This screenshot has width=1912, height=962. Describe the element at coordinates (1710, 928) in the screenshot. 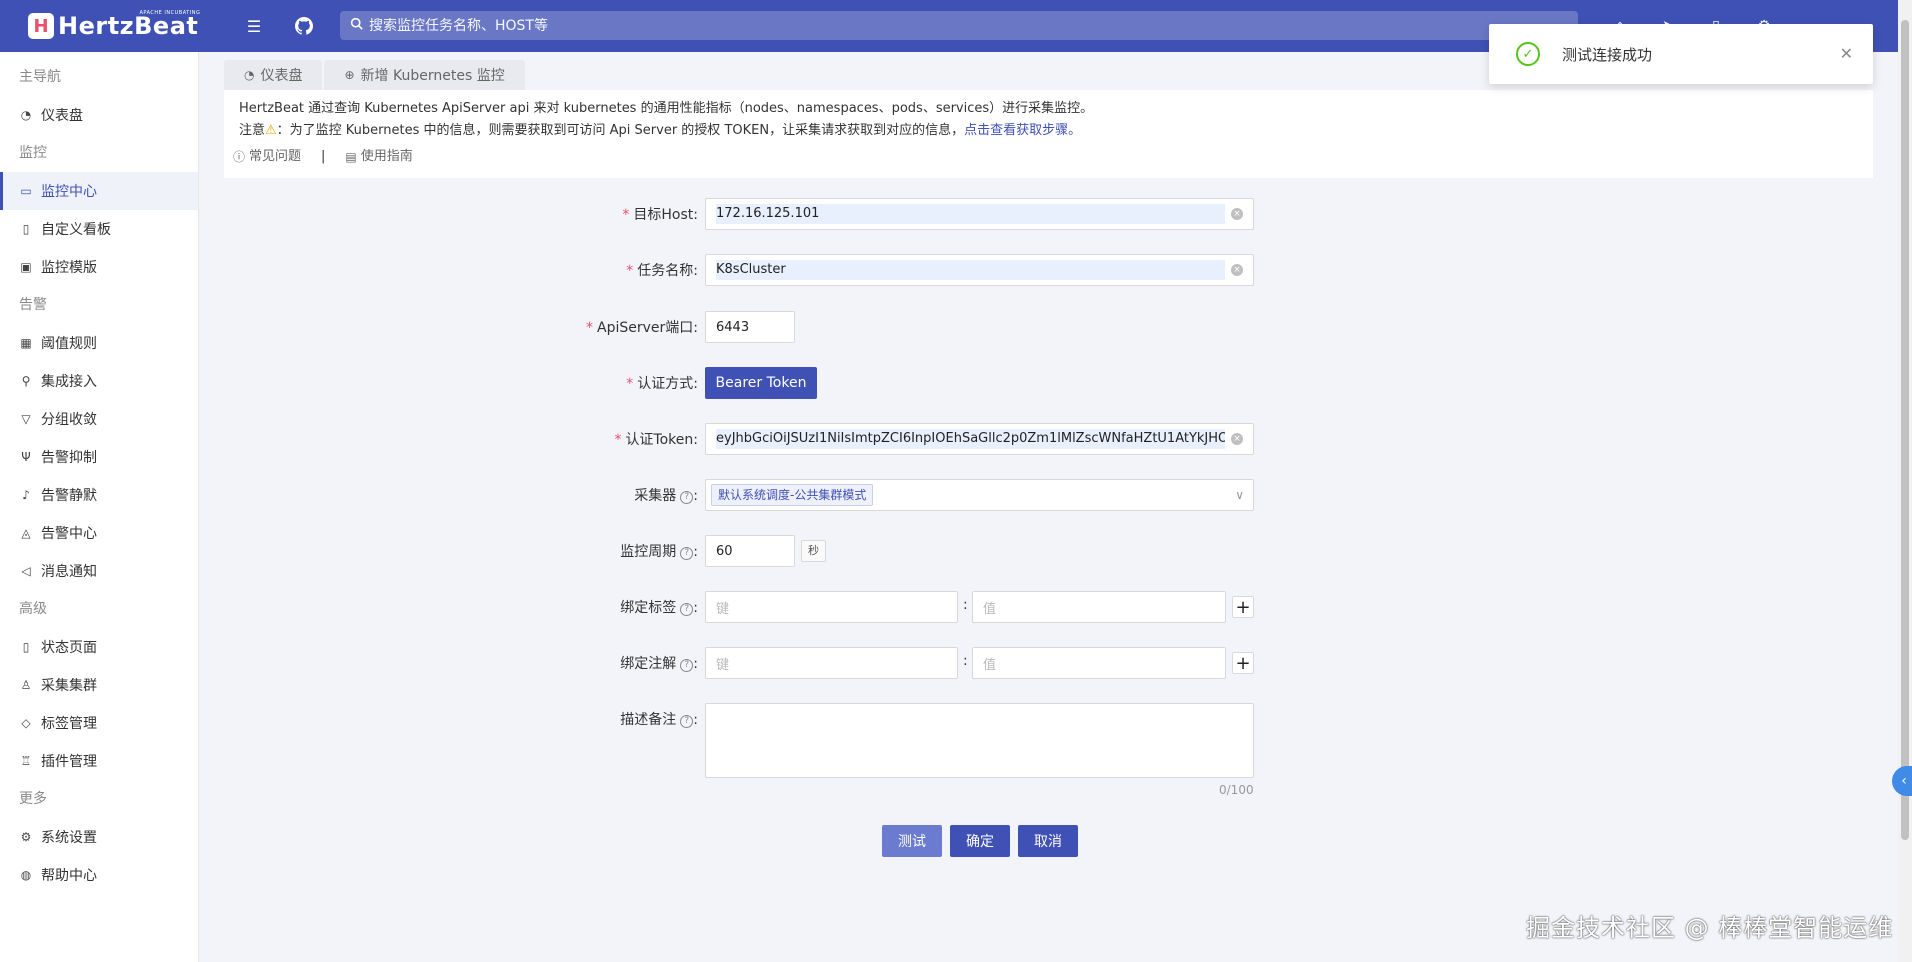

I see `watermark: 掘金技术社区 @ 棒棒堂智能运维` at that location.